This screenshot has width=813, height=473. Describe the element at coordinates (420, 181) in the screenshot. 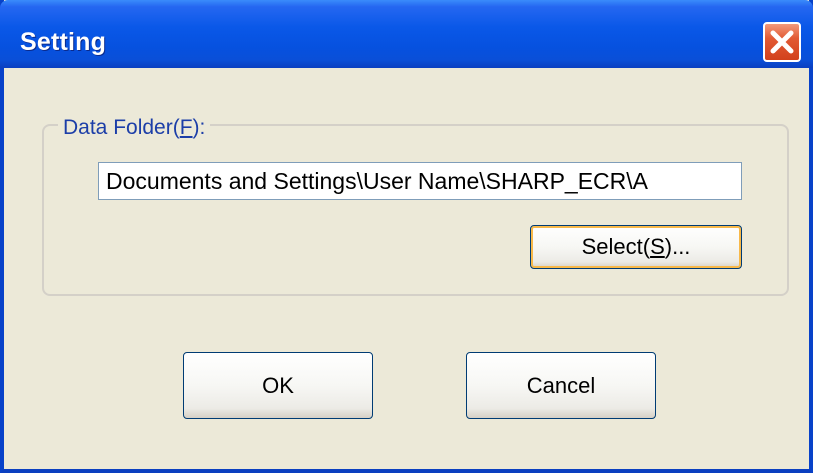

I see `data-folder-path-input` at that location.